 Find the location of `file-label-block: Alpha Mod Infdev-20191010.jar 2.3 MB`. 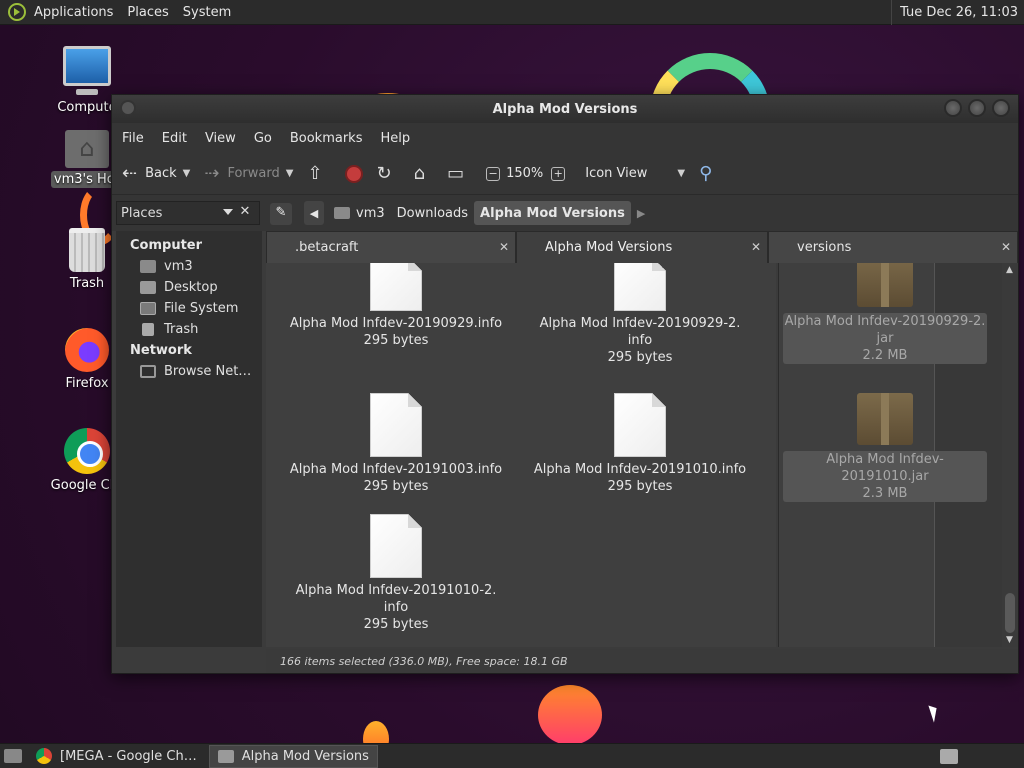

file-label-block: Alpha Mod Infdev-20191010.jar 2.3 MB is located at coordinates (885, 476).